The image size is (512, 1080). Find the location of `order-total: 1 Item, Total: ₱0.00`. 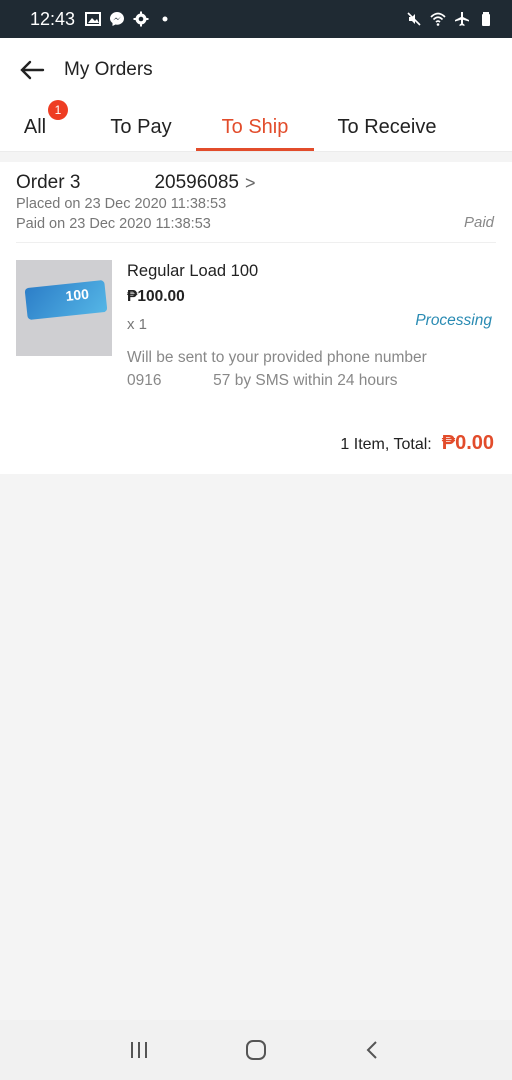

order-total: 1 Item, Total: ₱0.00 is located at coordinates (417, 443).